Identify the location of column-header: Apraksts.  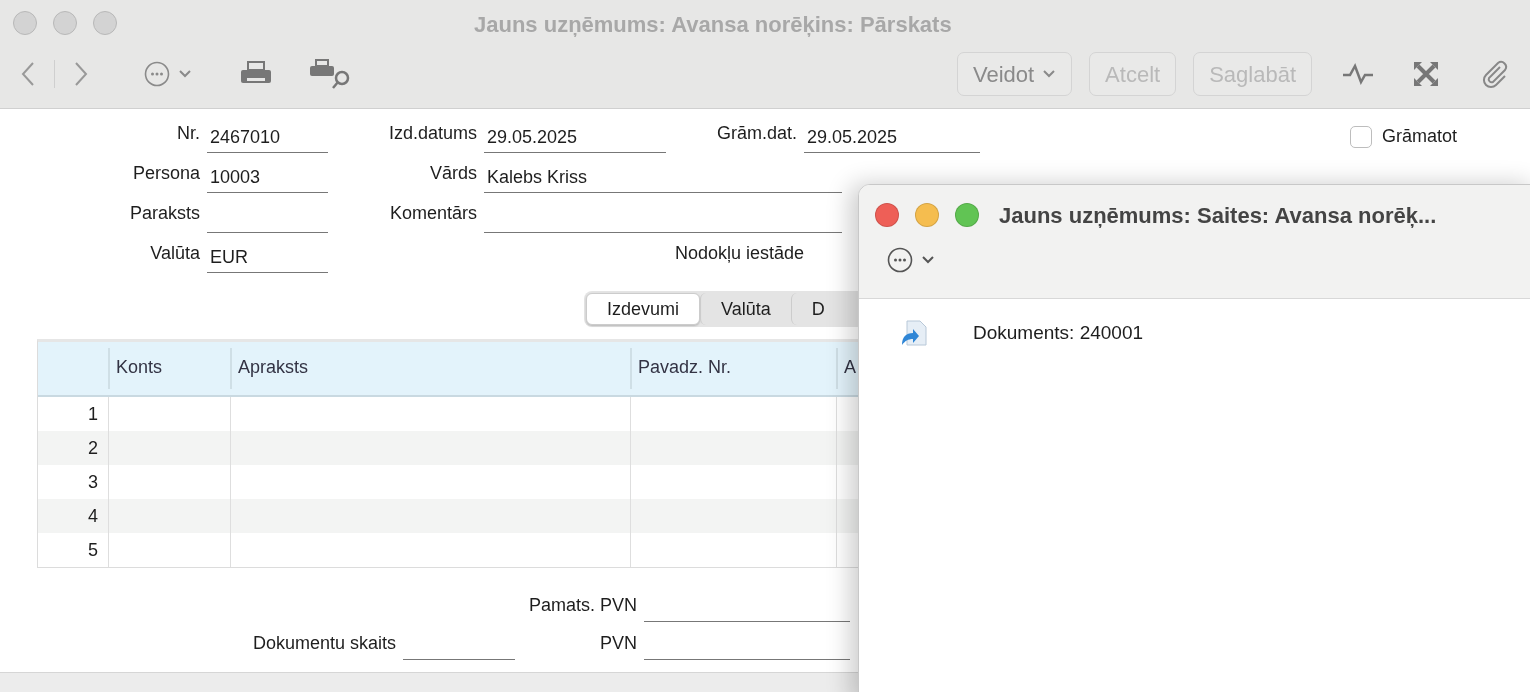
(430, 368).